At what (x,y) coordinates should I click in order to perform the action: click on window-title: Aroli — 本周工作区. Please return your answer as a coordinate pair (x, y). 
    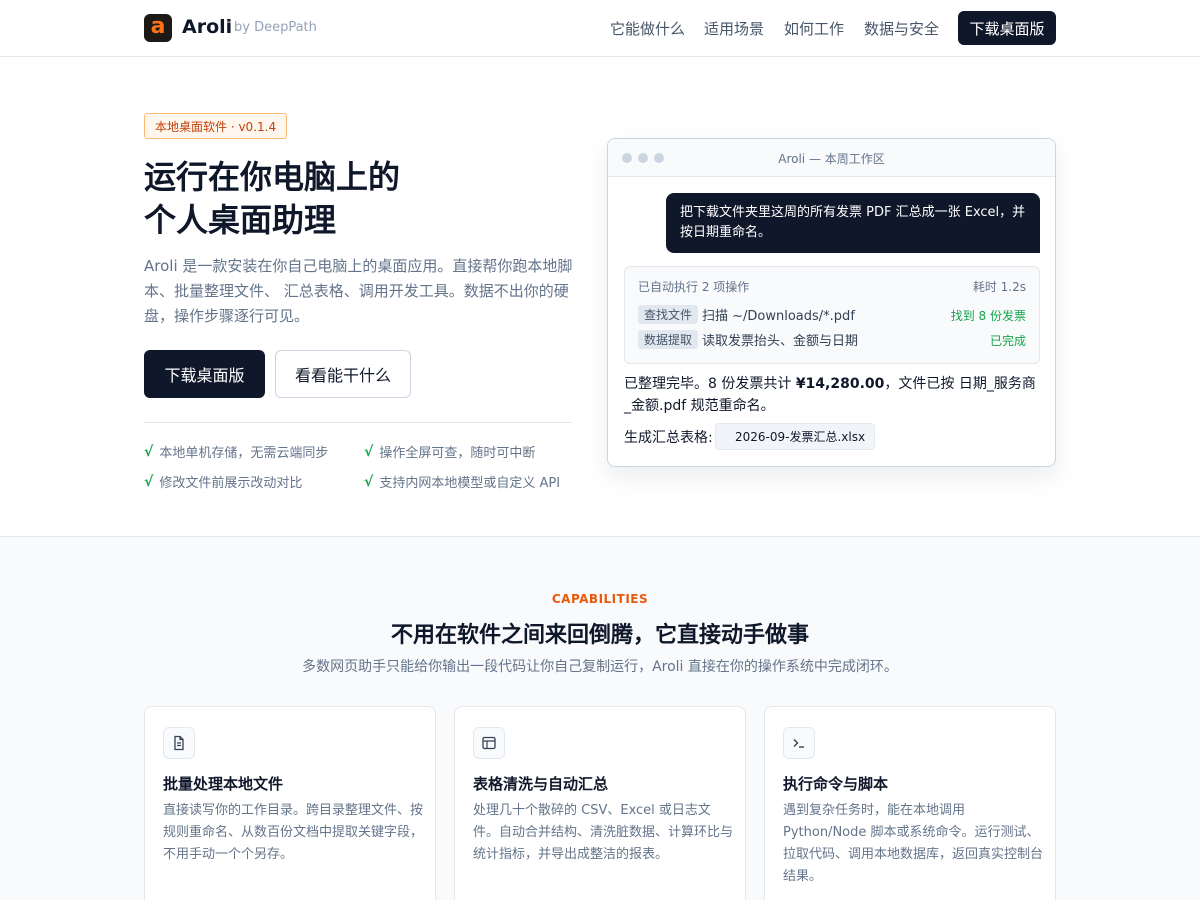
    Looking at the image, I should click on (831, 159).